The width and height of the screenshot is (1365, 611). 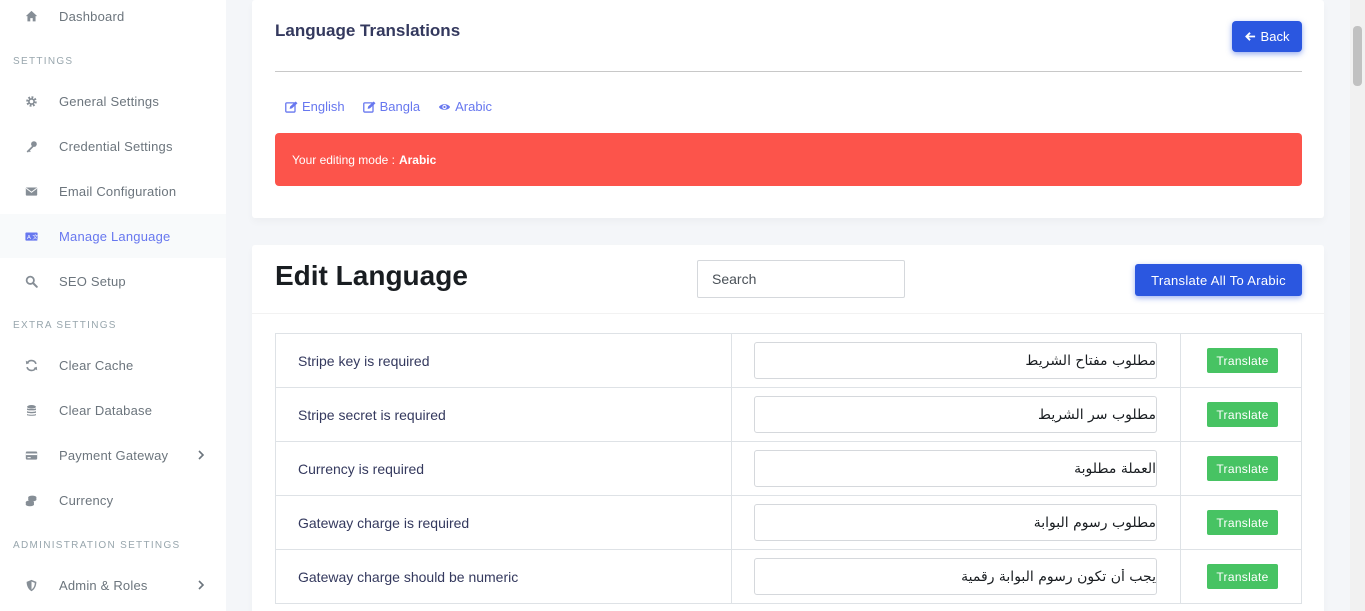 I want to click on database-icon, so click(x=31, y=410).